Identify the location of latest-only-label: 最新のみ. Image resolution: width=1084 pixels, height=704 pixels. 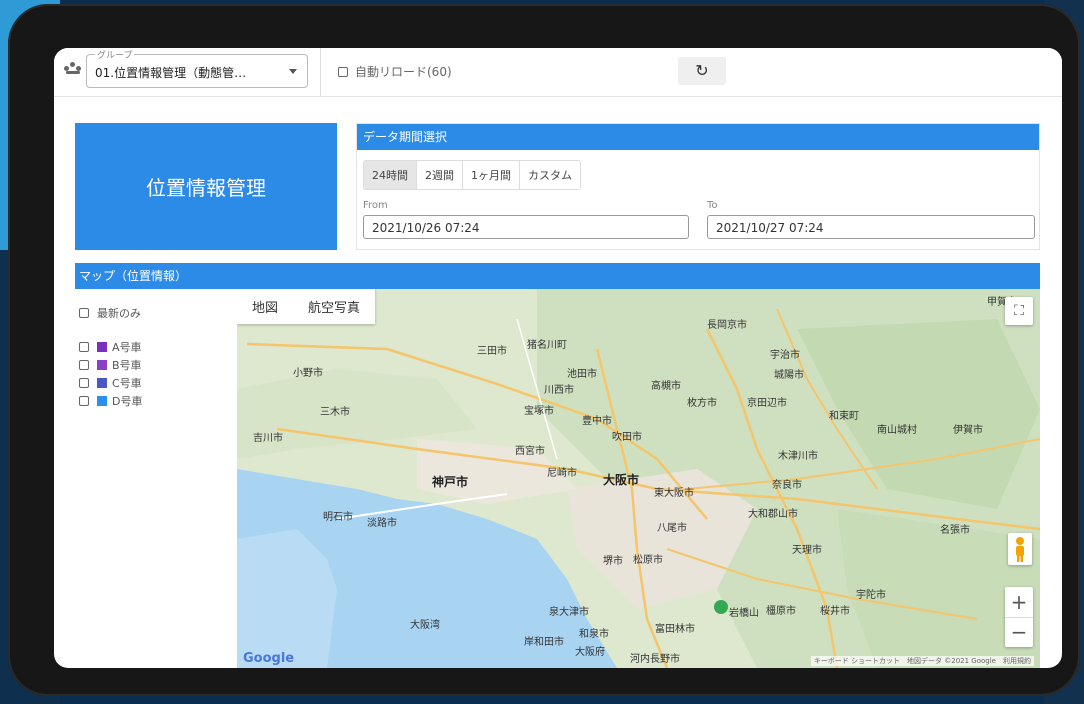
(119, 313).